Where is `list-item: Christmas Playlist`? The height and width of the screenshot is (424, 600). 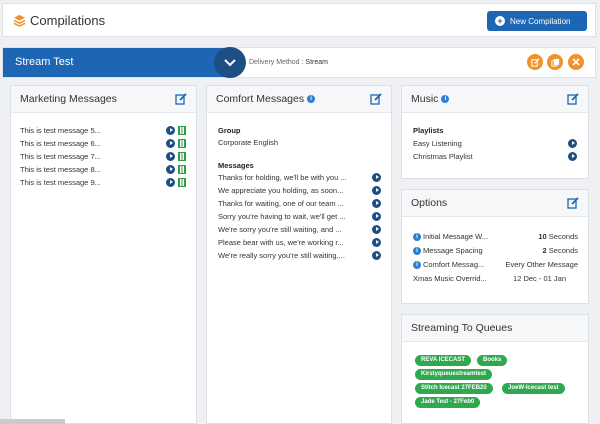
list-item: Christmas Playlist is located at coordinates (443, 156).